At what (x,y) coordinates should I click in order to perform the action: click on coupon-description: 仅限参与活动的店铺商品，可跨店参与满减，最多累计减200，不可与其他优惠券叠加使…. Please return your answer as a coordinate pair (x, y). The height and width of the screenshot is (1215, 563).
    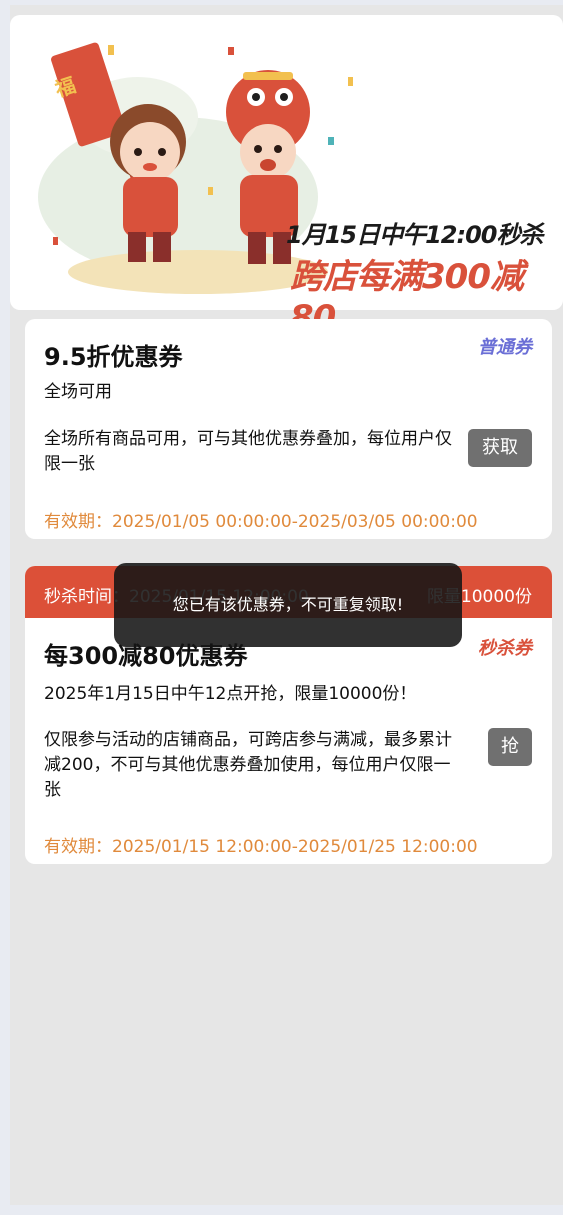
    Looking at the image, I should click on (248, 765).